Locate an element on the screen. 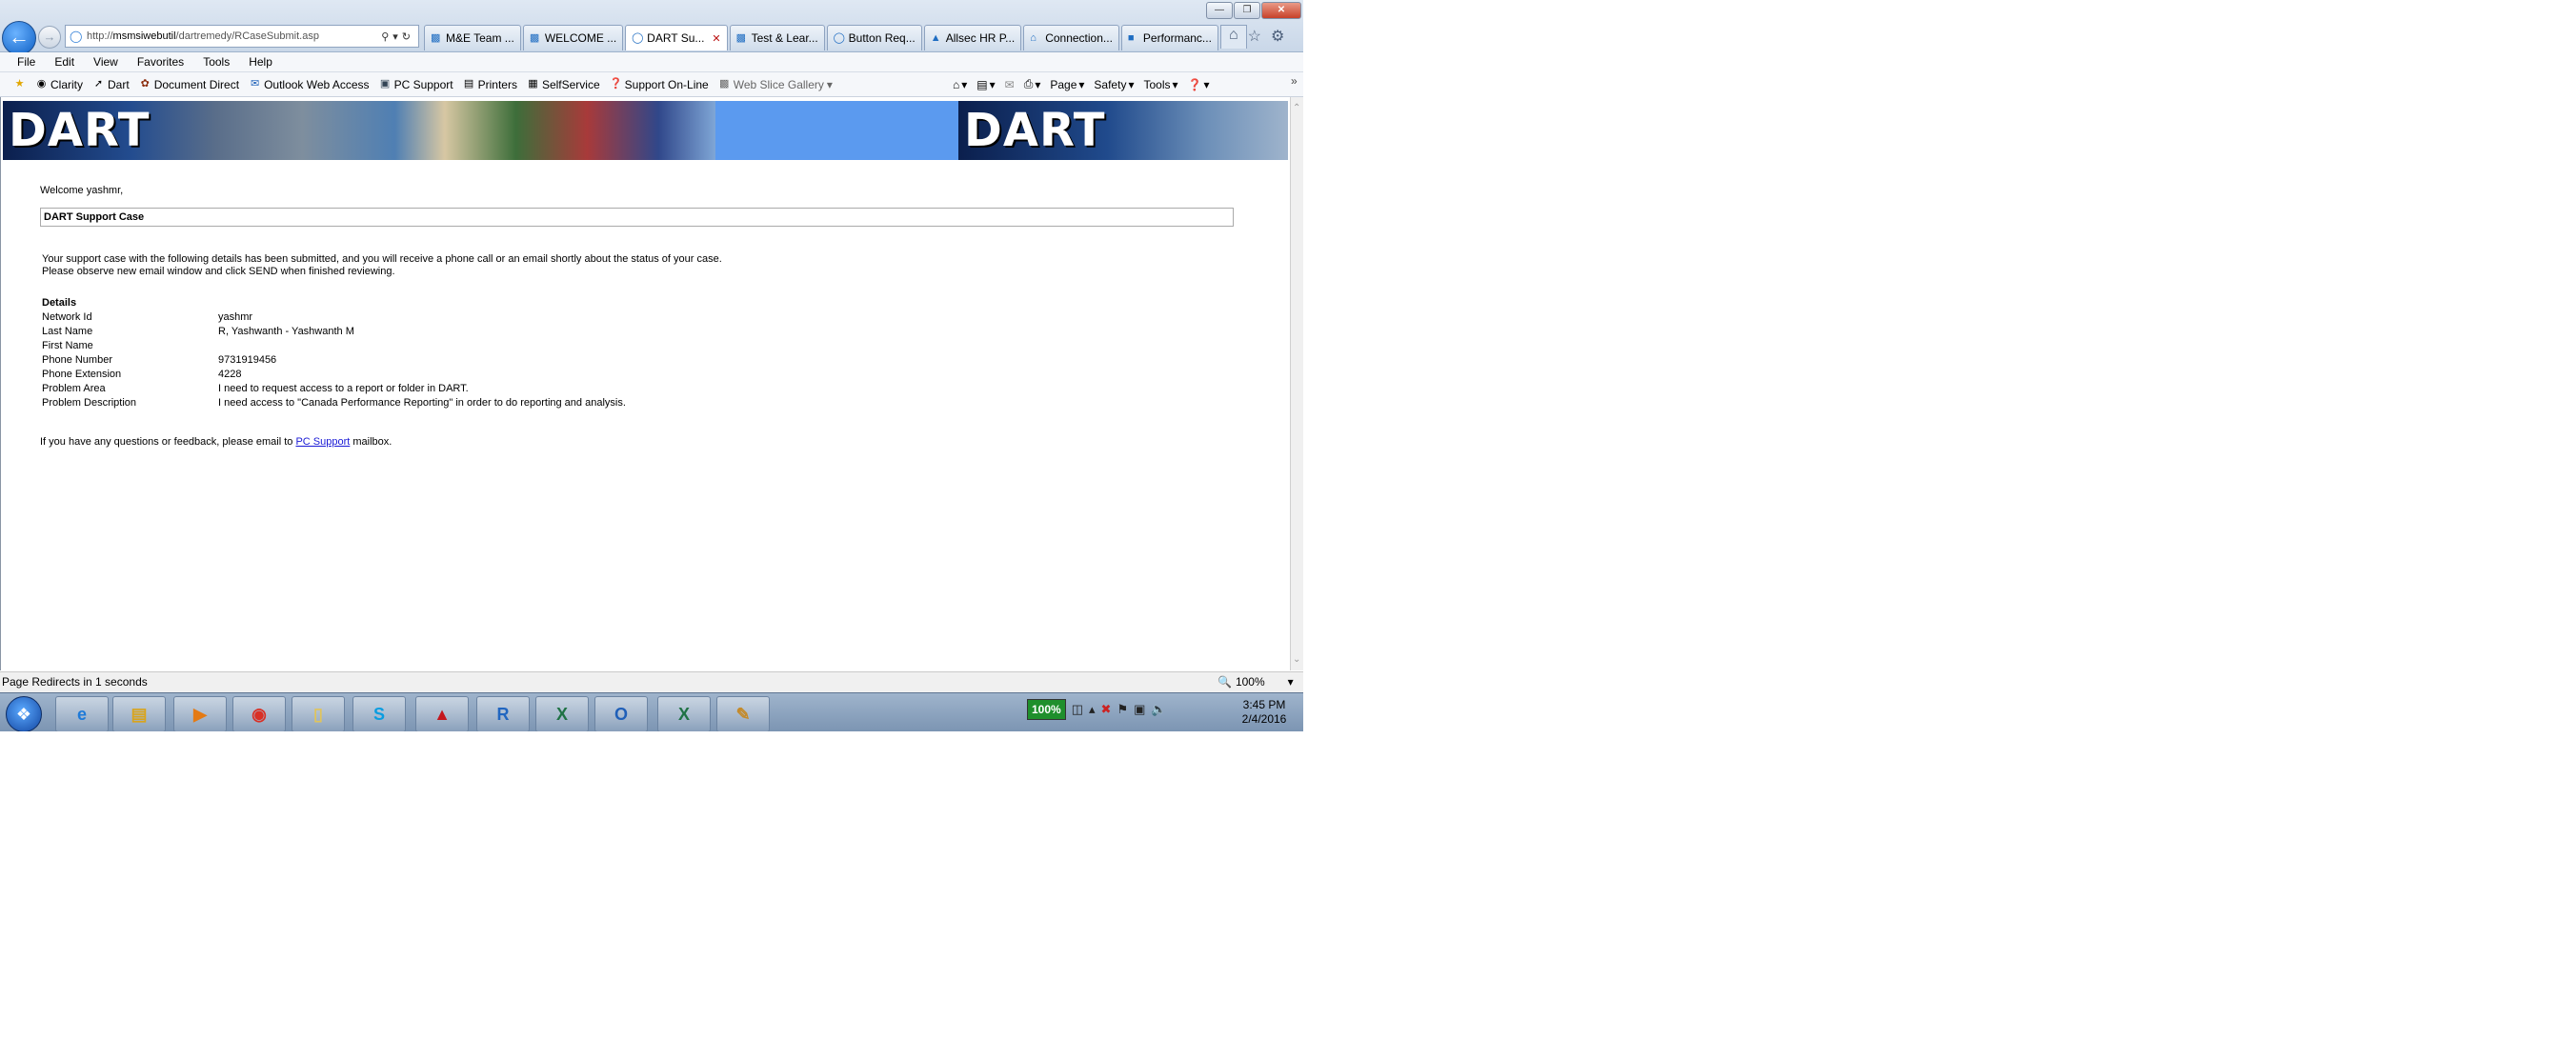  feeds-command: ▤ ▾ is located at coordinates (986, 84).